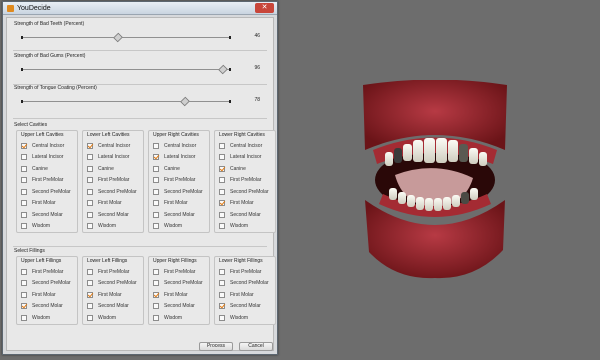 The height and width of the screenshot is (360, 600). I want to click on close-button: ✕, so click(264, 8).